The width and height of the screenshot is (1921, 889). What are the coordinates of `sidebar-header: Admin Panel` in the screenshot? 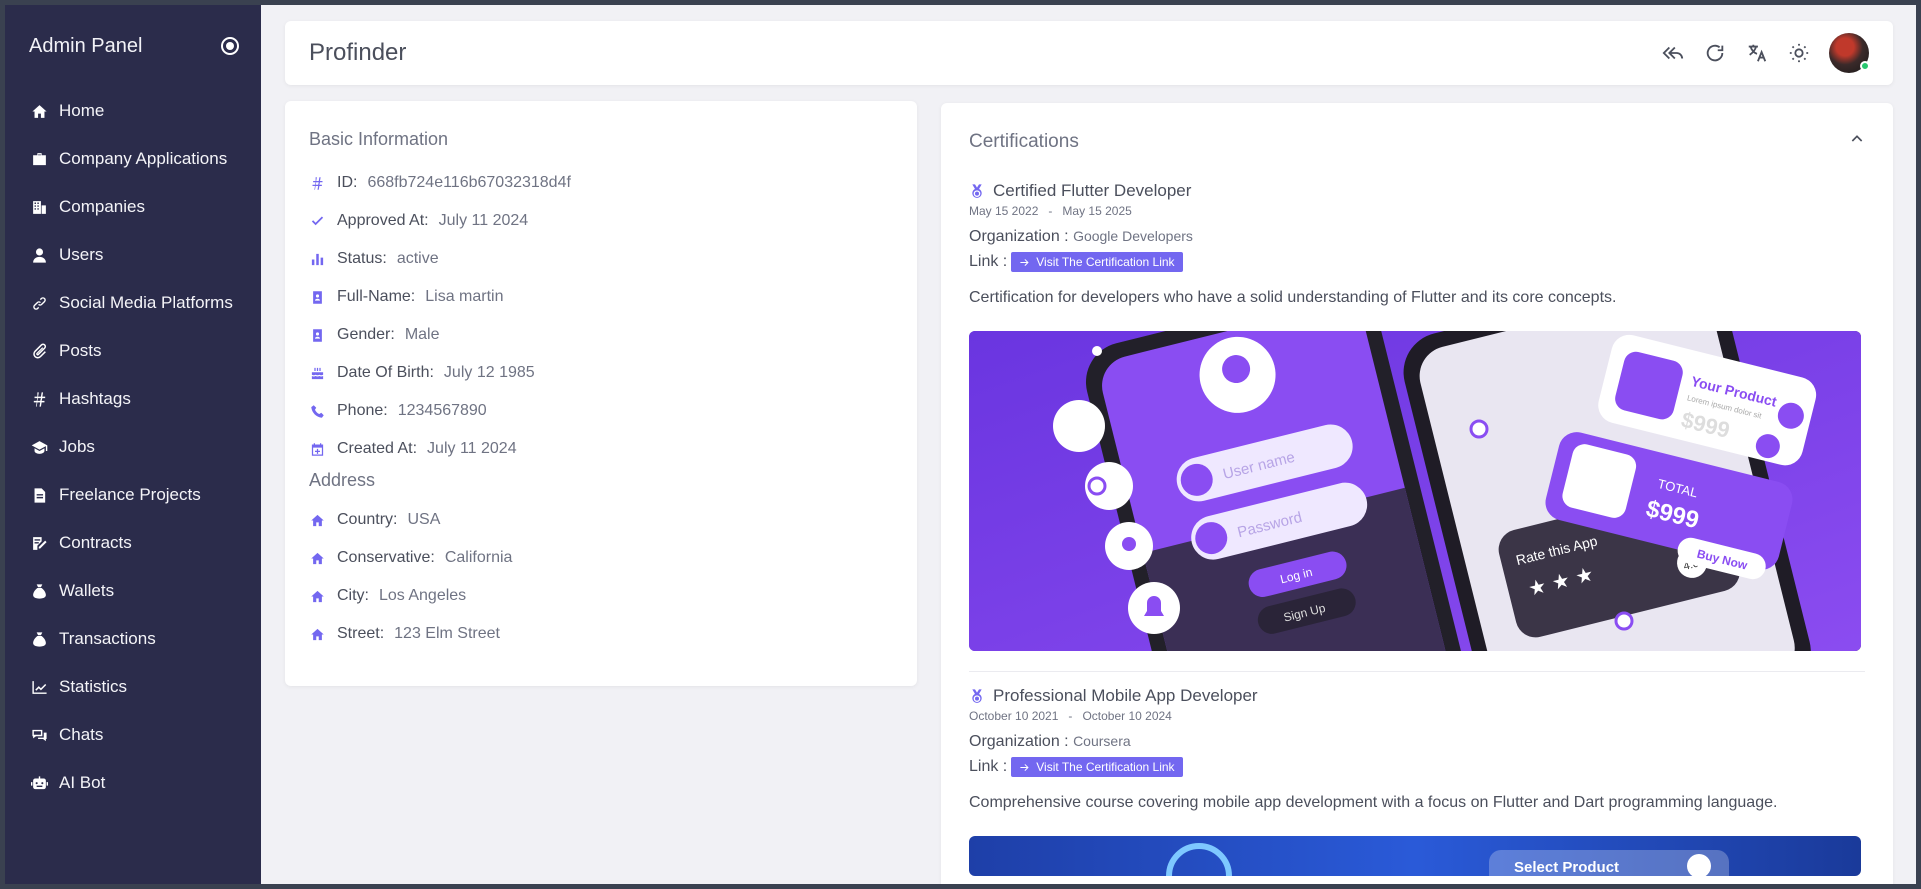 It's located at (133, 46).